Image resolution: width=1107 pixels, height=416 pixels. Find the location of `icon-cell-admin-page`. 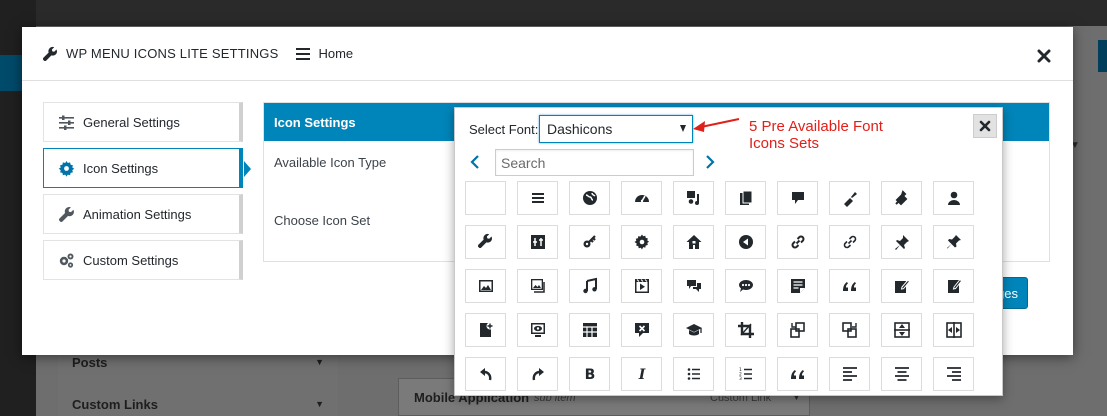

icon-cell-admin-page is located at coordinates (745, 198).